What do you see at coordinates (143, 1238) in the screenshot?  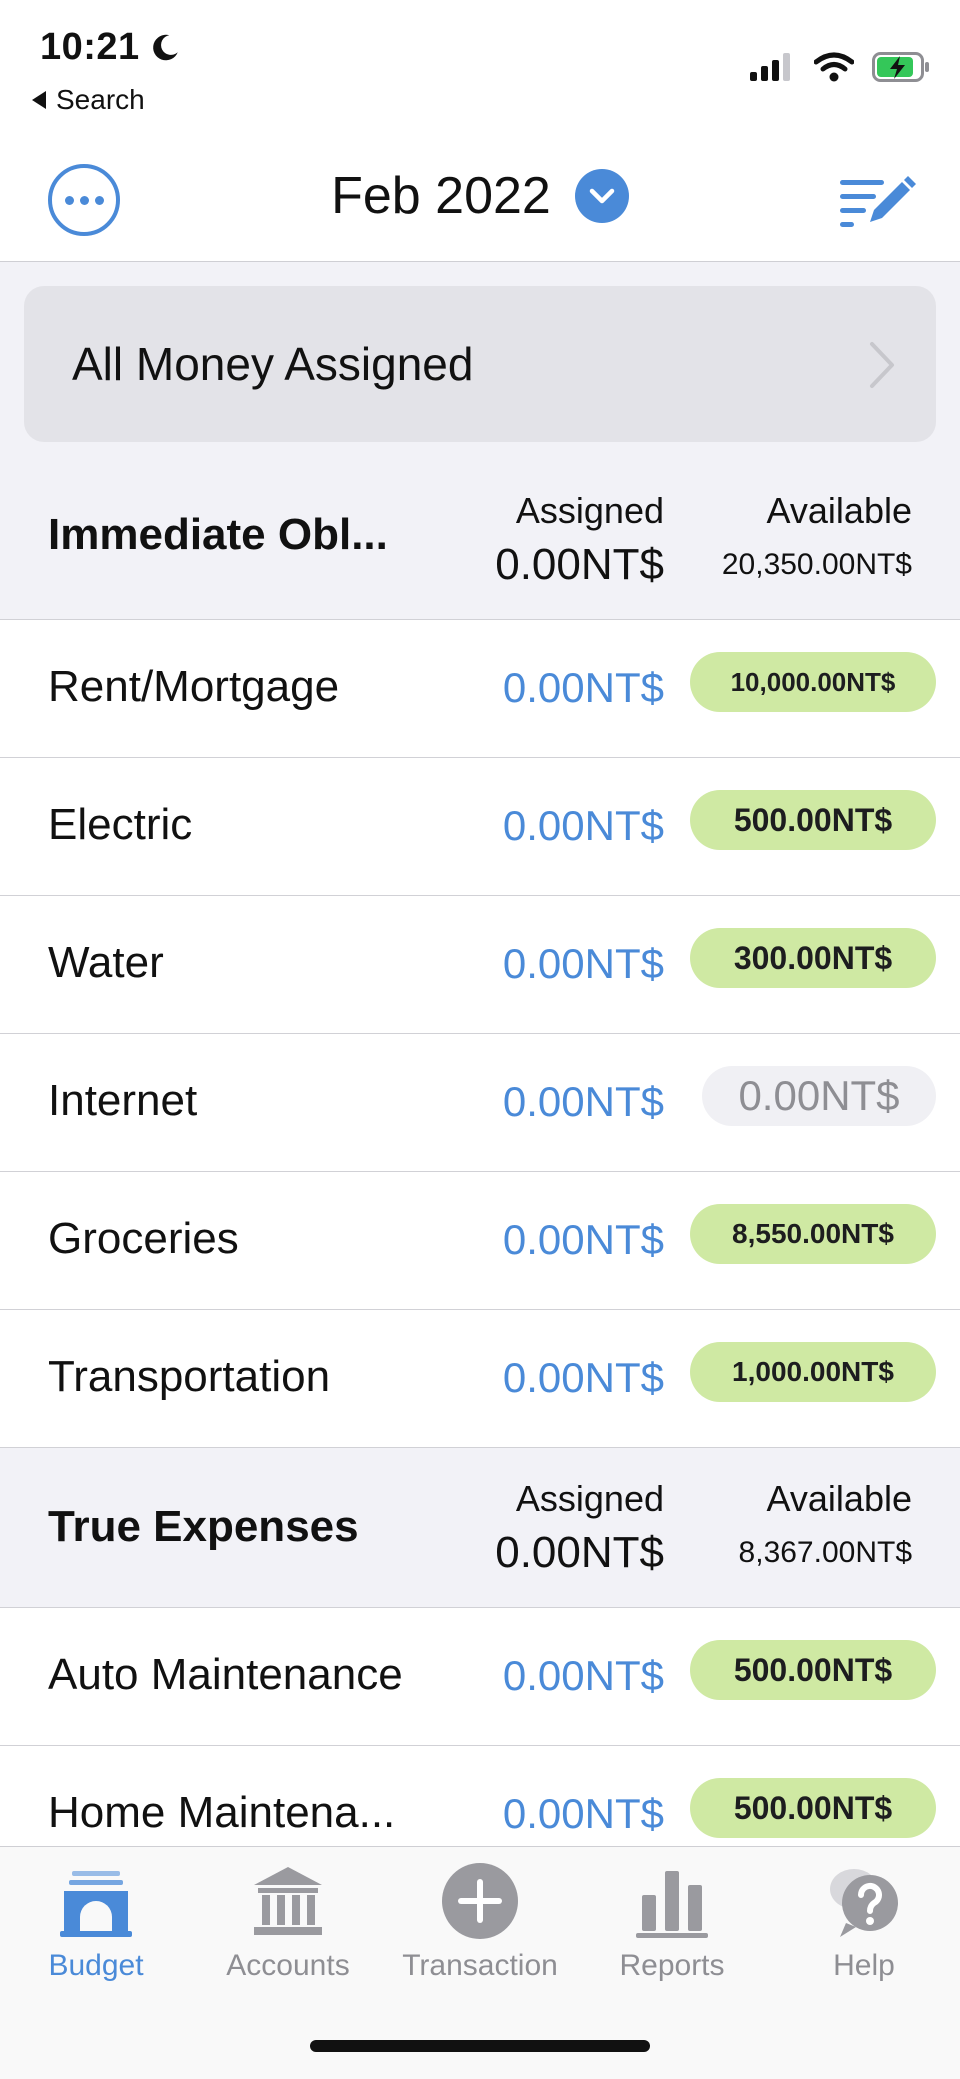 I see `category-name: Groceries` at bounding box center [143, 1238].